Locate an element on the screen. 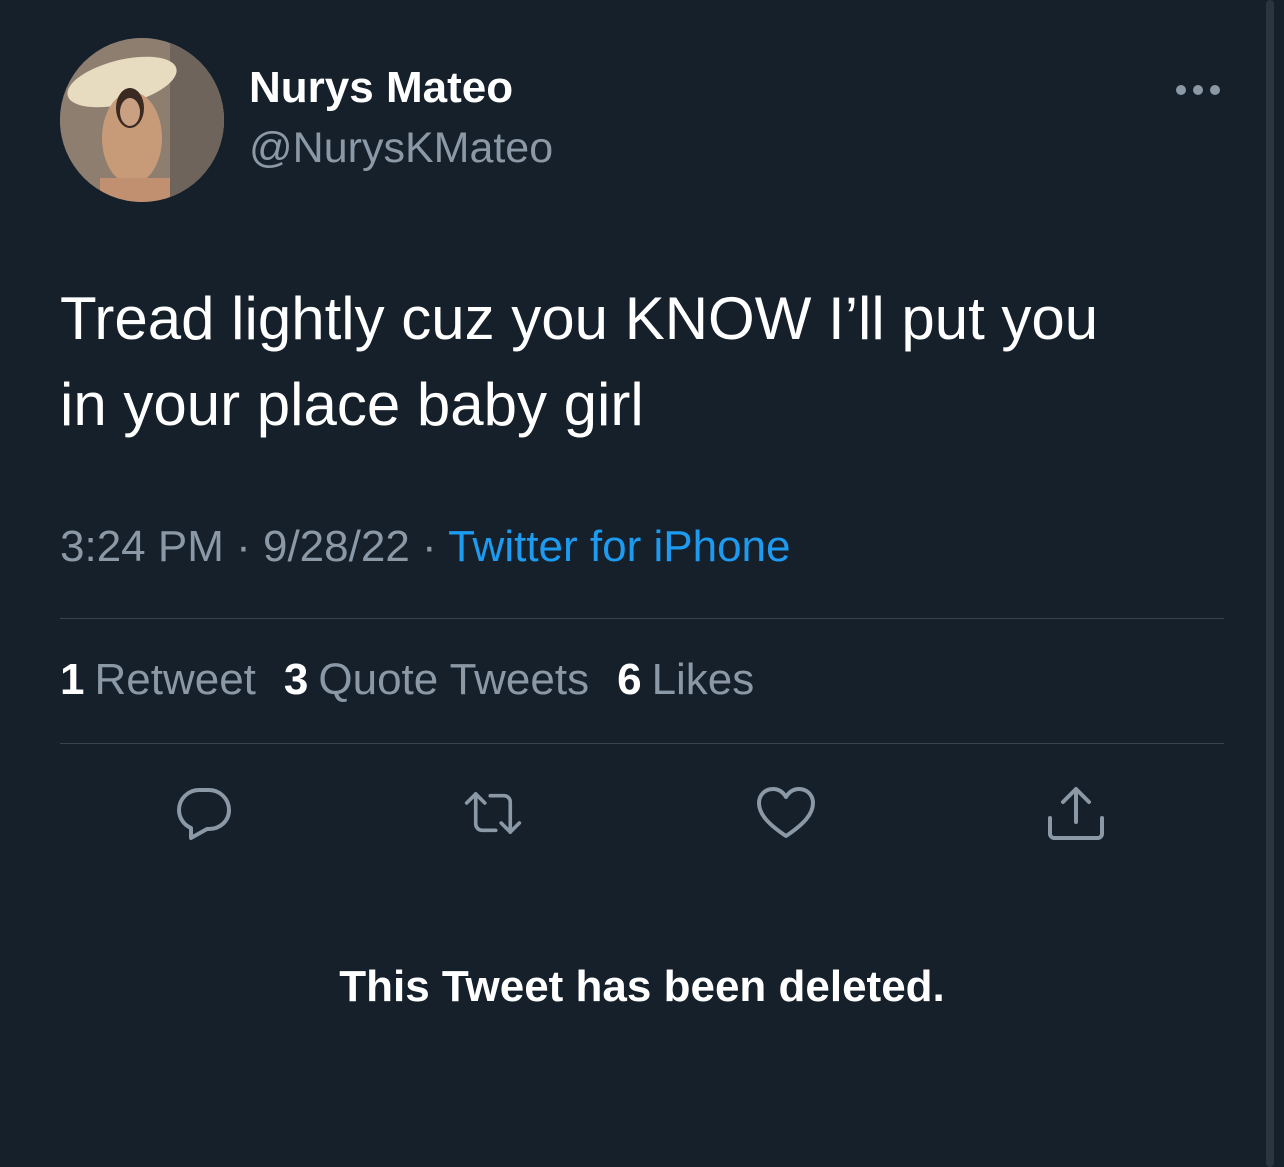 Image resolution: width=1284 pixels, height=1167 pixels. like-icon is located at coordinates (786, 812).